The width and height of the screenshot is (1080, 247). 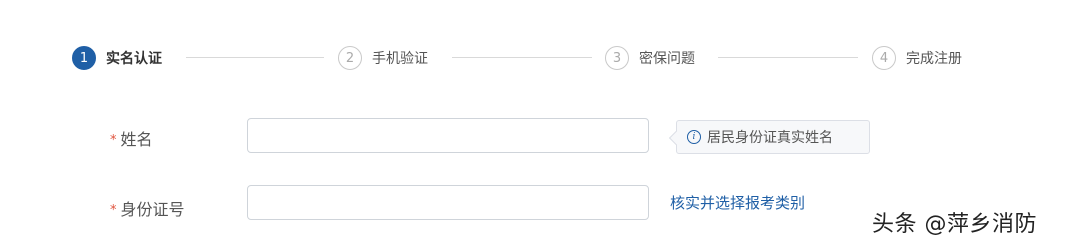 I want to click on step-number-badge: 3, so click(x=617, y=58).